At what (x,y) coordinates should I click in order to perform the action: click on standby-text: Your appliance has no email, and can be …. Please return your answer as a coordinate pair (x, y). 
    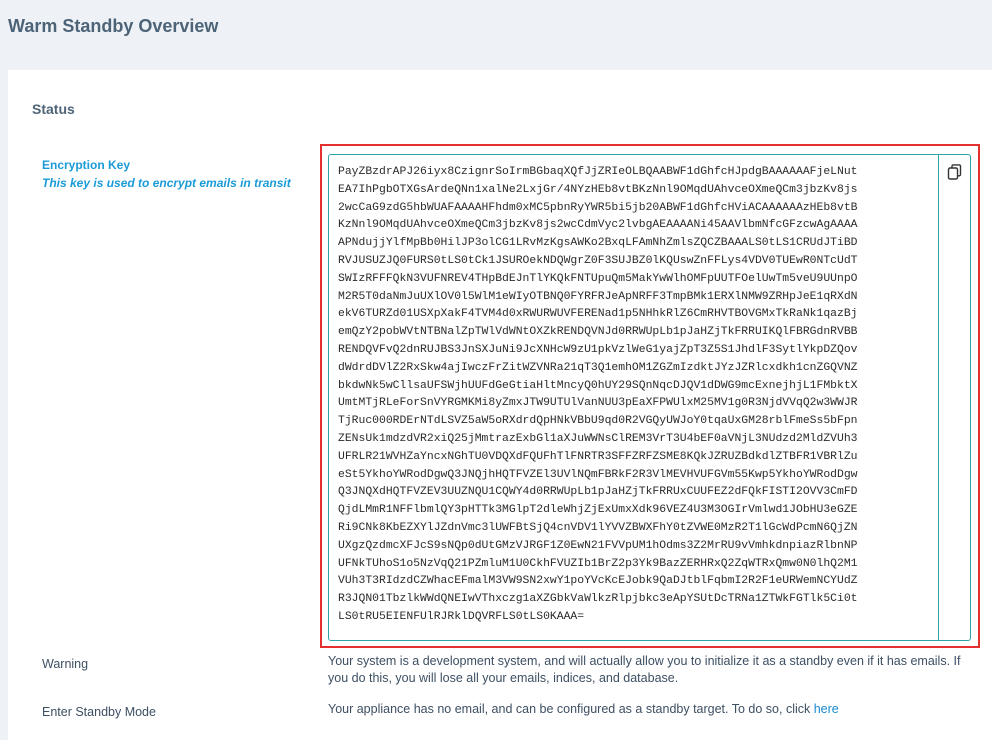
    Looking at the image, I should click on (653, 709).